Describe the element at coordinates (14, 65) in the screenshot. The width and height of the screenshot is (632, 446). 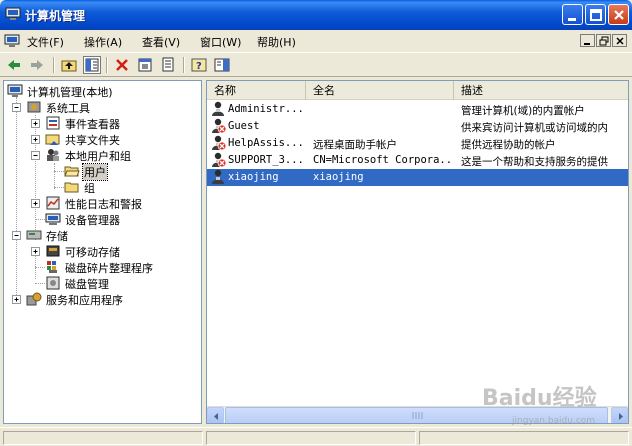
I see `back-button` at that location.